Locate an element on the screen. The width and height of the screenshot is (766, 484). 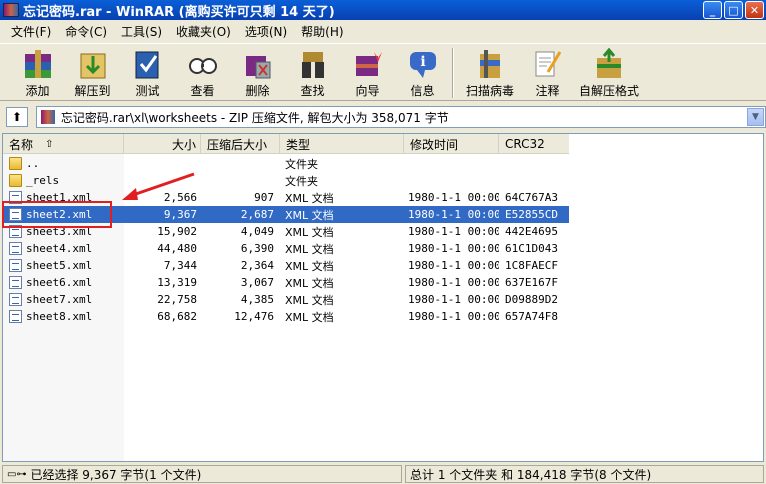
view-button: 查看 is located at coordinates (202, 71).